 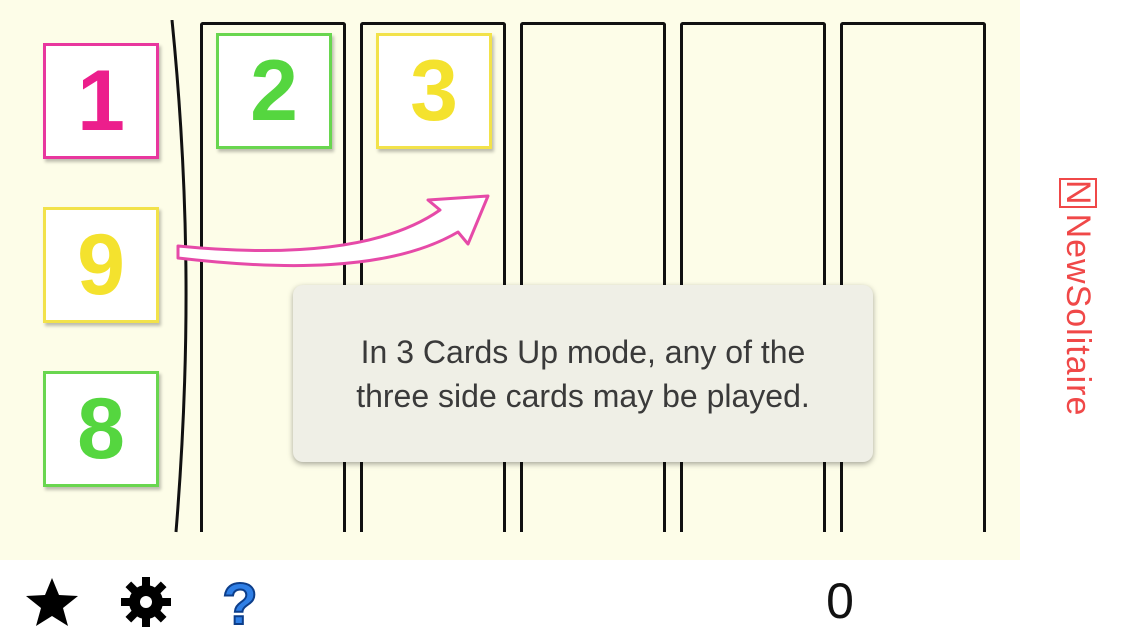 I want to click on gear-icon, so click(x=146, y=602).